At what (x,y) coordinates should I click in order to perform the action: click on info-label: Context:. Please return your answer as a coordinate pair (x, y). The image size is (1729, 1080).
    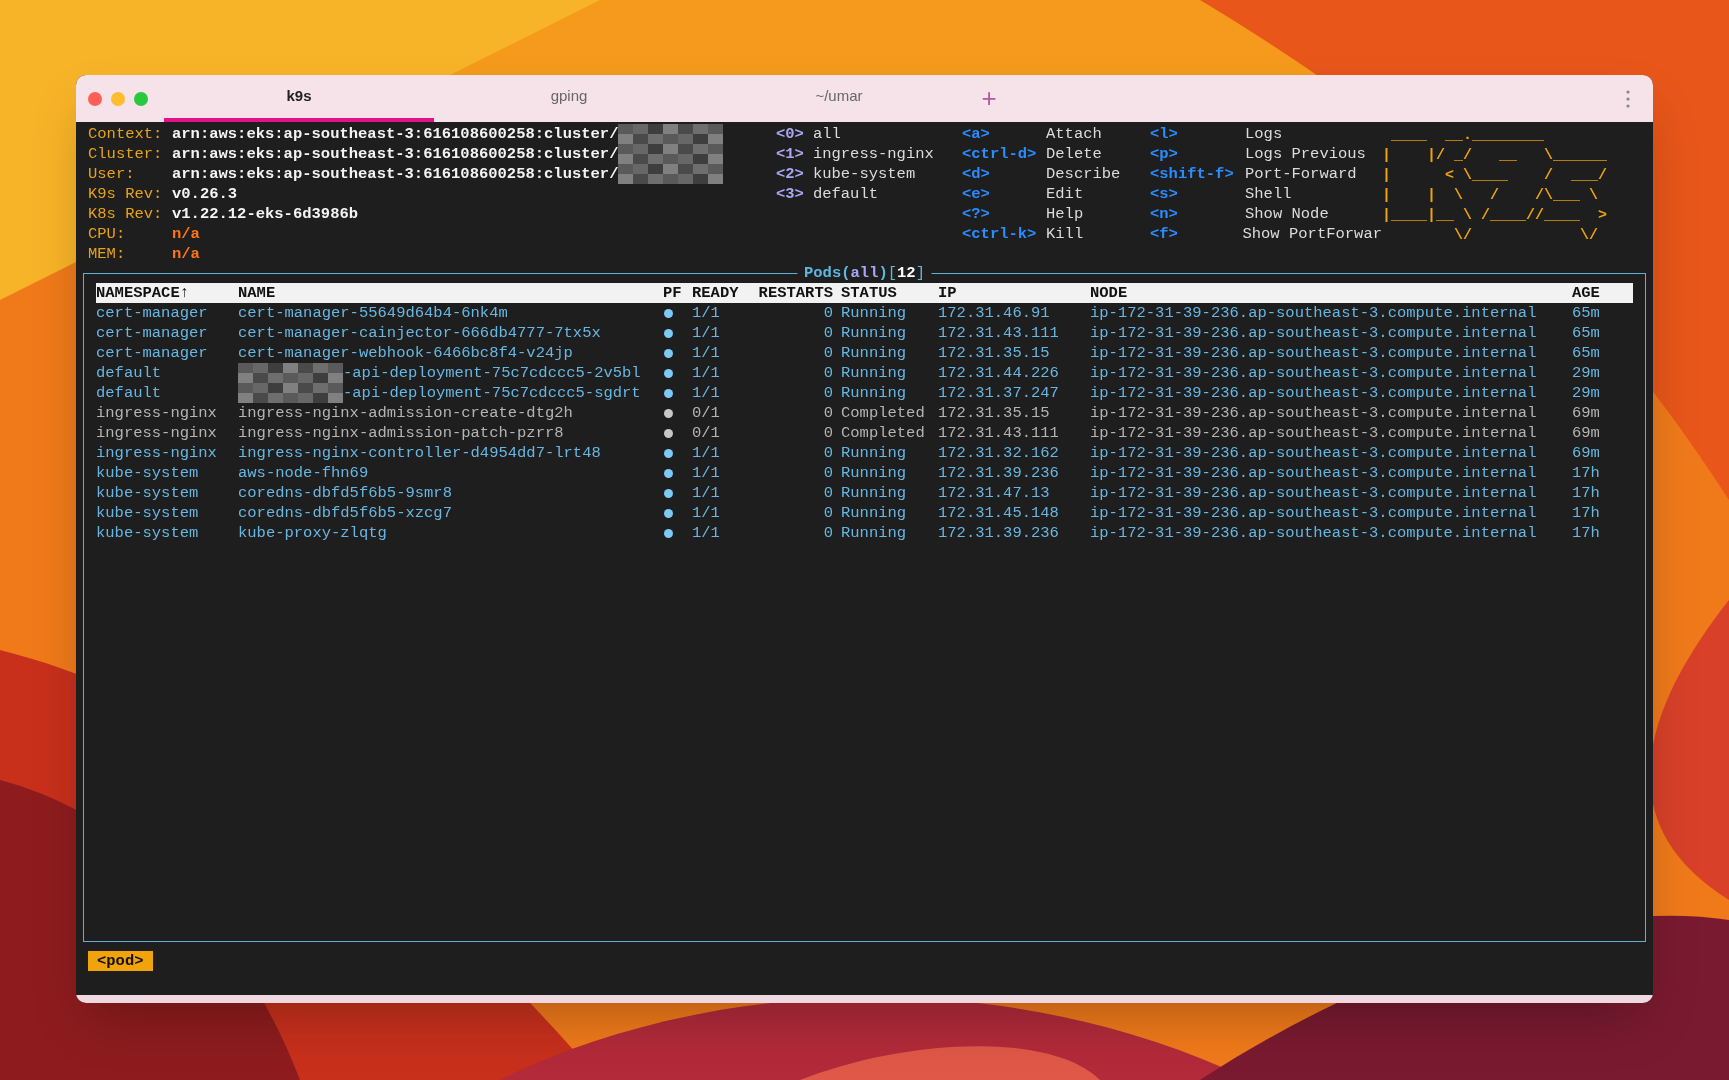
    Looking at the image, I should click on (126, 134).